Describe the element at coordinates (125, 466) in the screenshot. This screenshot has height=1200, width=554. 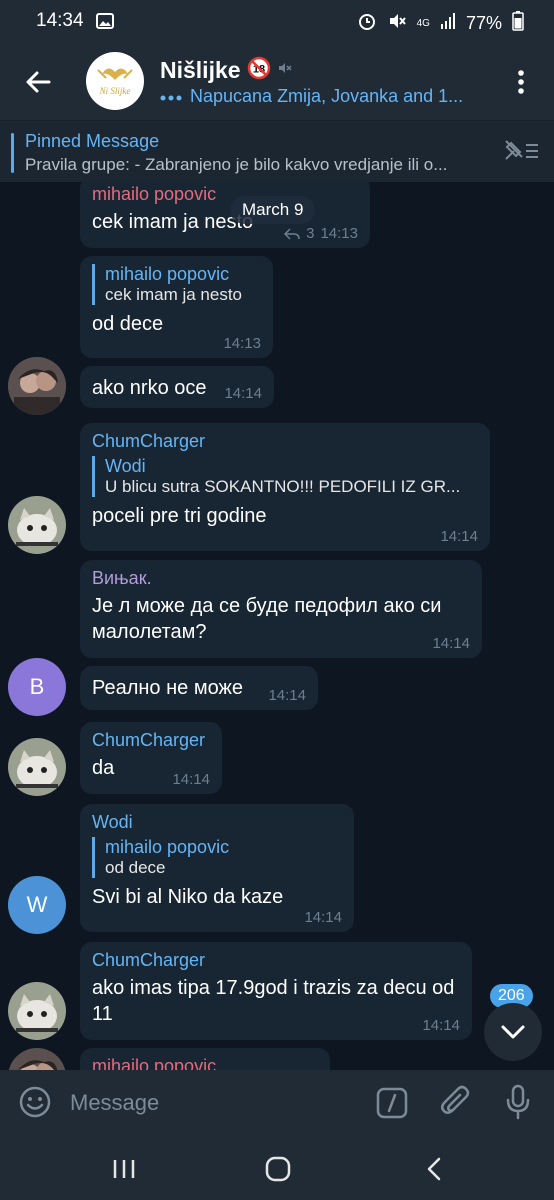
I see `quote-sender: Wodi` at that location.